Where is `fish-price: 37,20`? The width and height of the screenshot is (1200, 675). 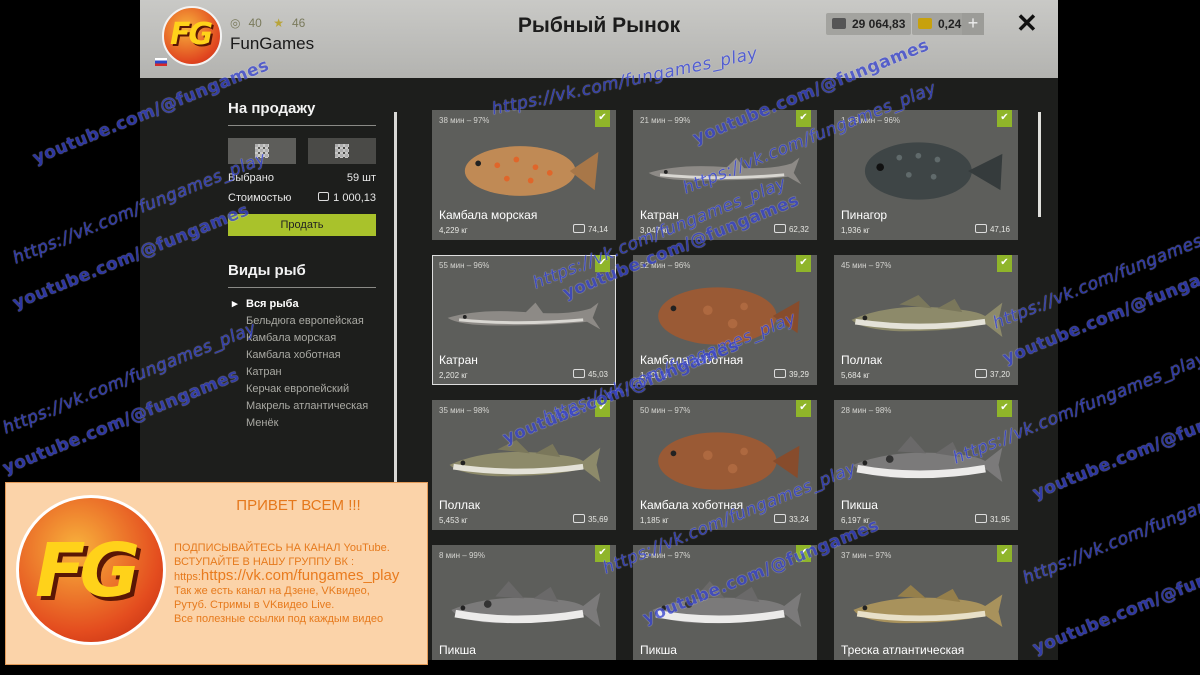 fish-price: 37,20 is located at coordinates (992, 374).